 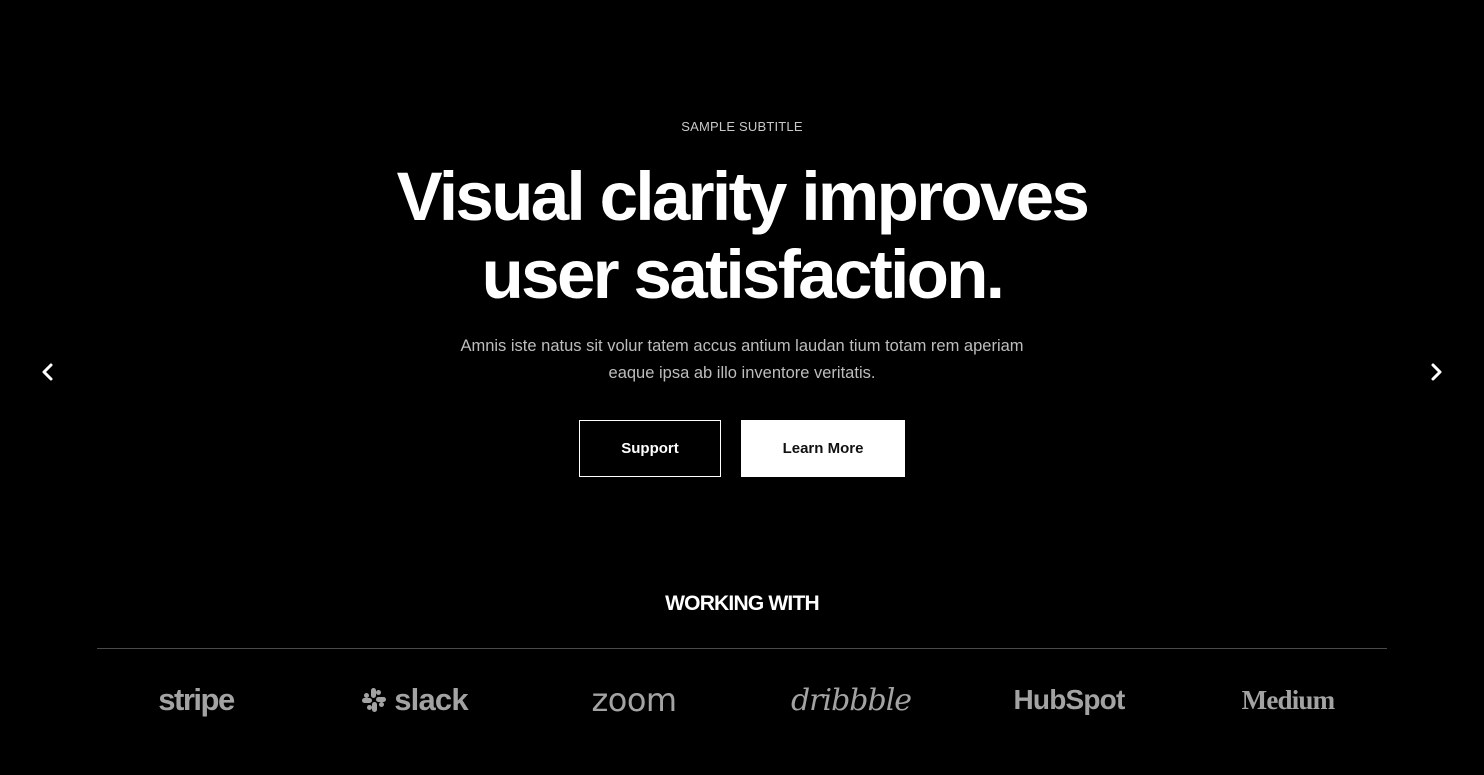 I want to click on slack-logo-text: slack, so click(x=431, y=699).